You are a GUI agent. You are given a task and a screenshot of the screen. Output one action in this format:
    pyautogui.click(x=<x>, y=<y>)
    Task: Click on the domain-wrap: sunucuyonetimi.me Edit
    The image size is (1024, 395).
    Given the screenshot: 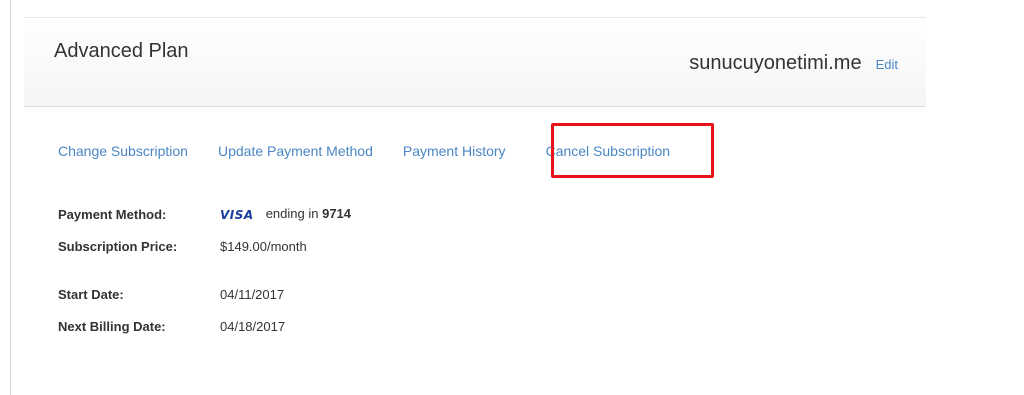 What is the action you would take?
    pyautogui.click(x=793, y=63)
    